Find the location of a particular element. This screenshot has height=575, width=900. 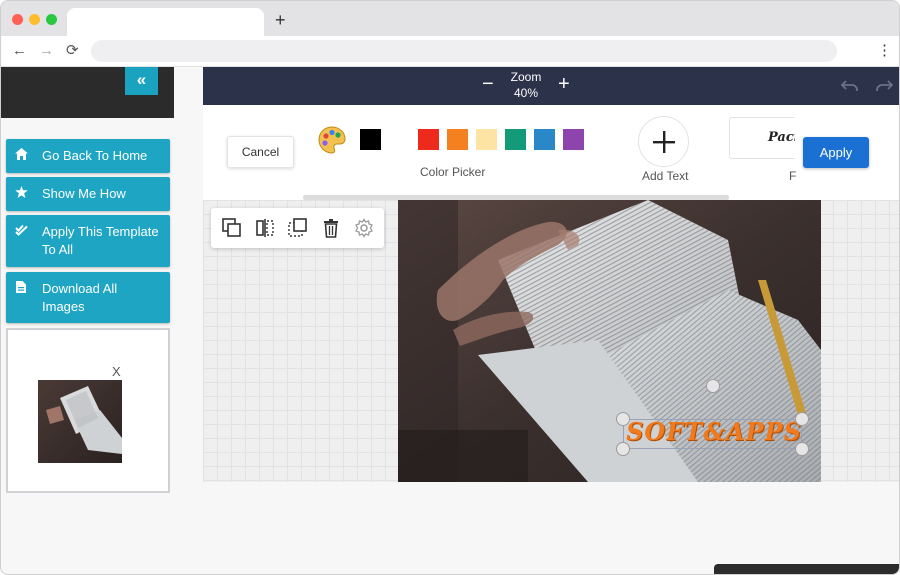

text-overlay: SOFT&APPS is located at coordinates (714, 432).